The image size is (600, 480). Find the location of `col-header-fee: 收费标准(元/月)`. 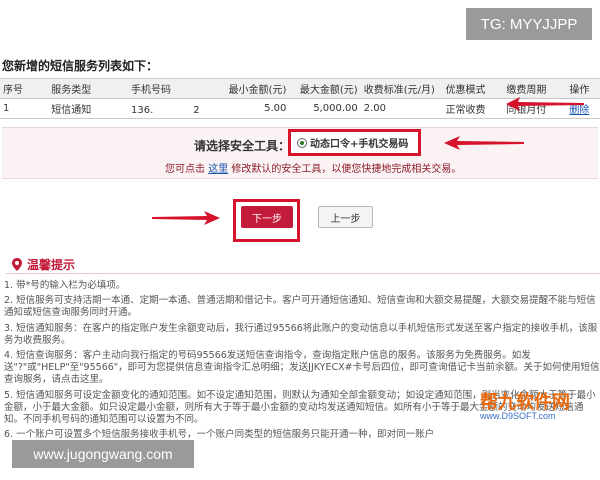

col-header-fee: 收费标准(元/月) is located at coordinates (401, 88).